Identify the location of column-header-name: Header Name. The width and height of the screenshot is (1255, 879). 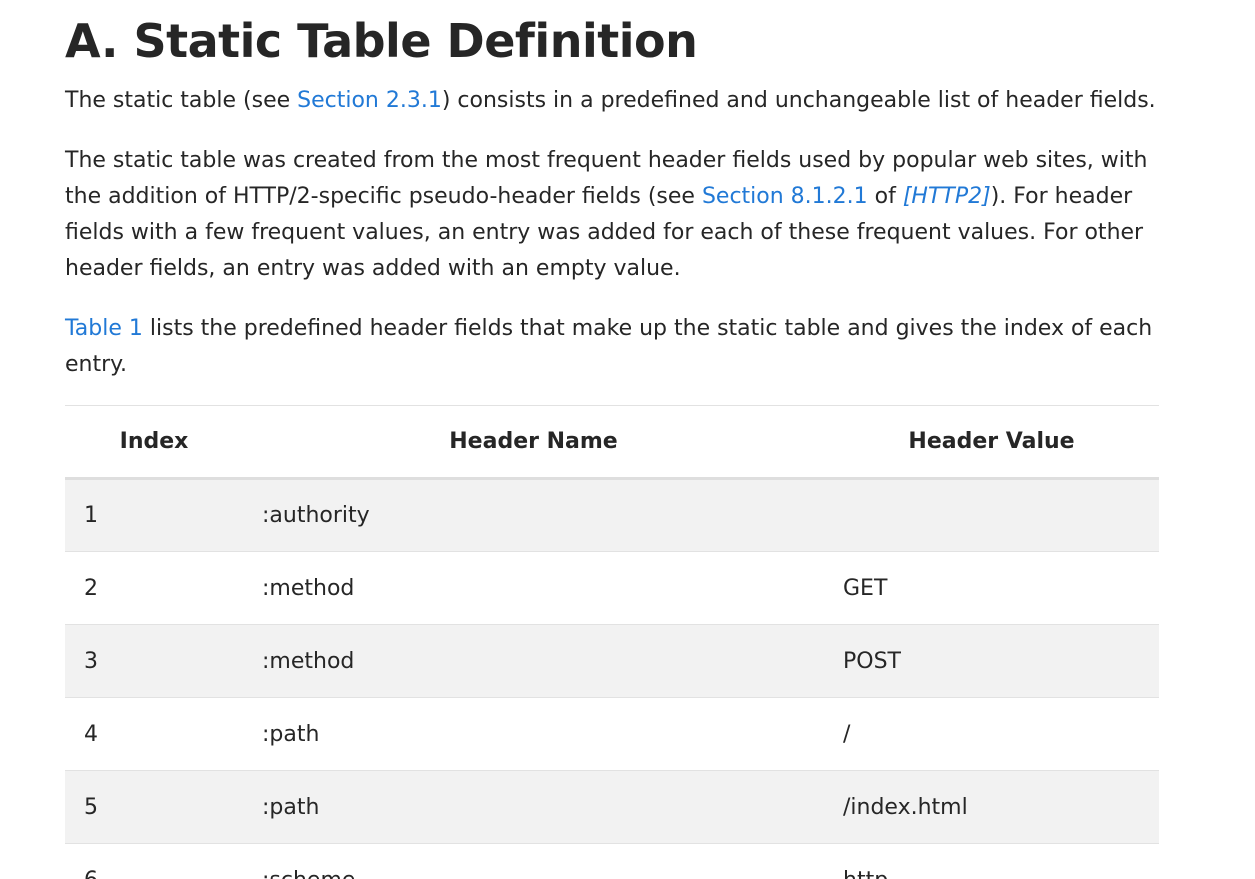
(533, 442).